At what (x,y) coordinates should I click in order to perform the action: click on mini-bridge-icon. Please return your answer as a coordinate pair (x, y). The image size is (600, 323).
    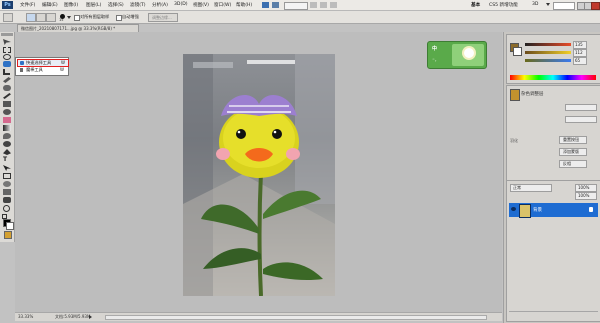
    Looking at the image, I should click on (275, 5).